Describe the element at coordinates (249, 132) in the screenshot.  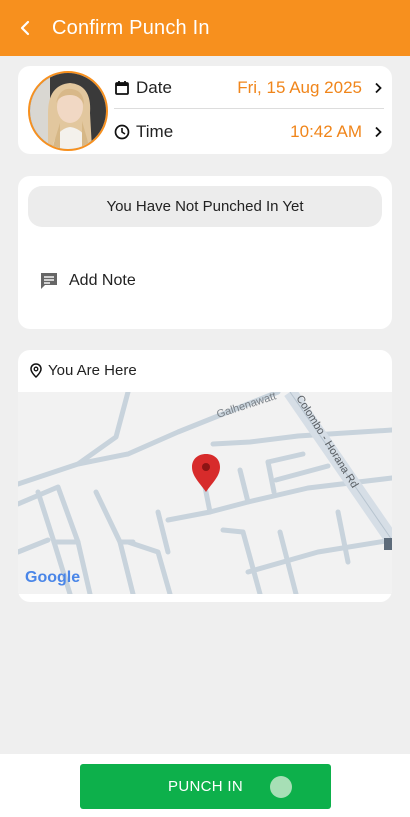
I see `time-row: Time 10:42 AM` at that location.